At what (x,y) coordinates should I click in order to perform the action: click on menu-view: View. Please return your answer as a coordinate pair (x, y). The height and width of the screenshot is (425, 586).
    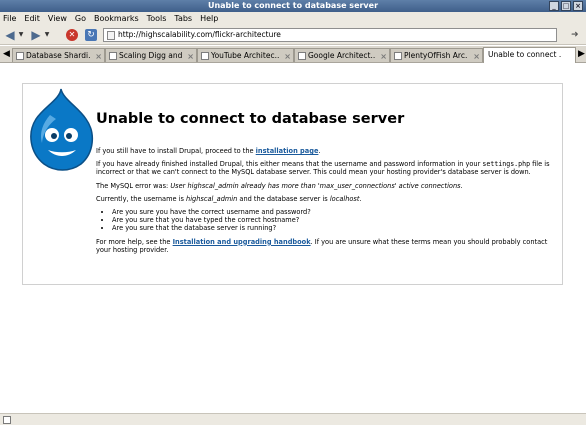
    Looking at the image, I should click on (57, 18).